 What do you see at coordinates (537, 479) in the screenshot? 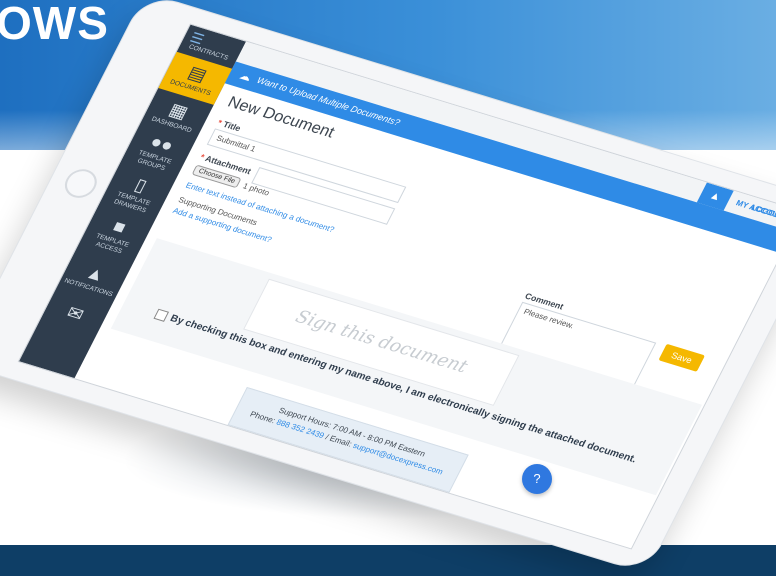
I see `question-icon: ?` at bounding box center [537, 479].